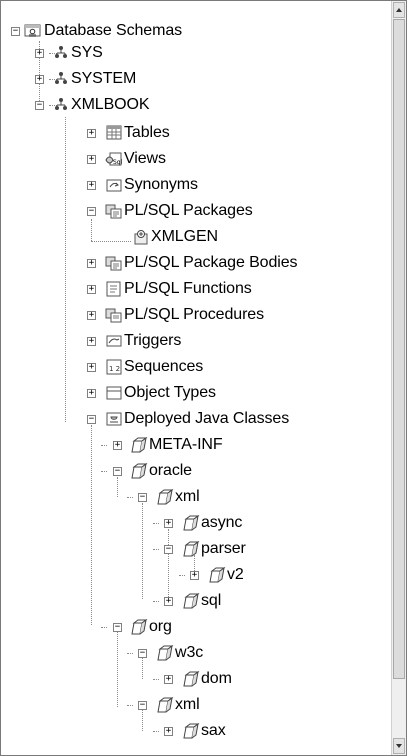  Describe the element at coordinates (194, 314) in the screenshot. I see `tree-node-label: PL/SQL Procedures` at that location.